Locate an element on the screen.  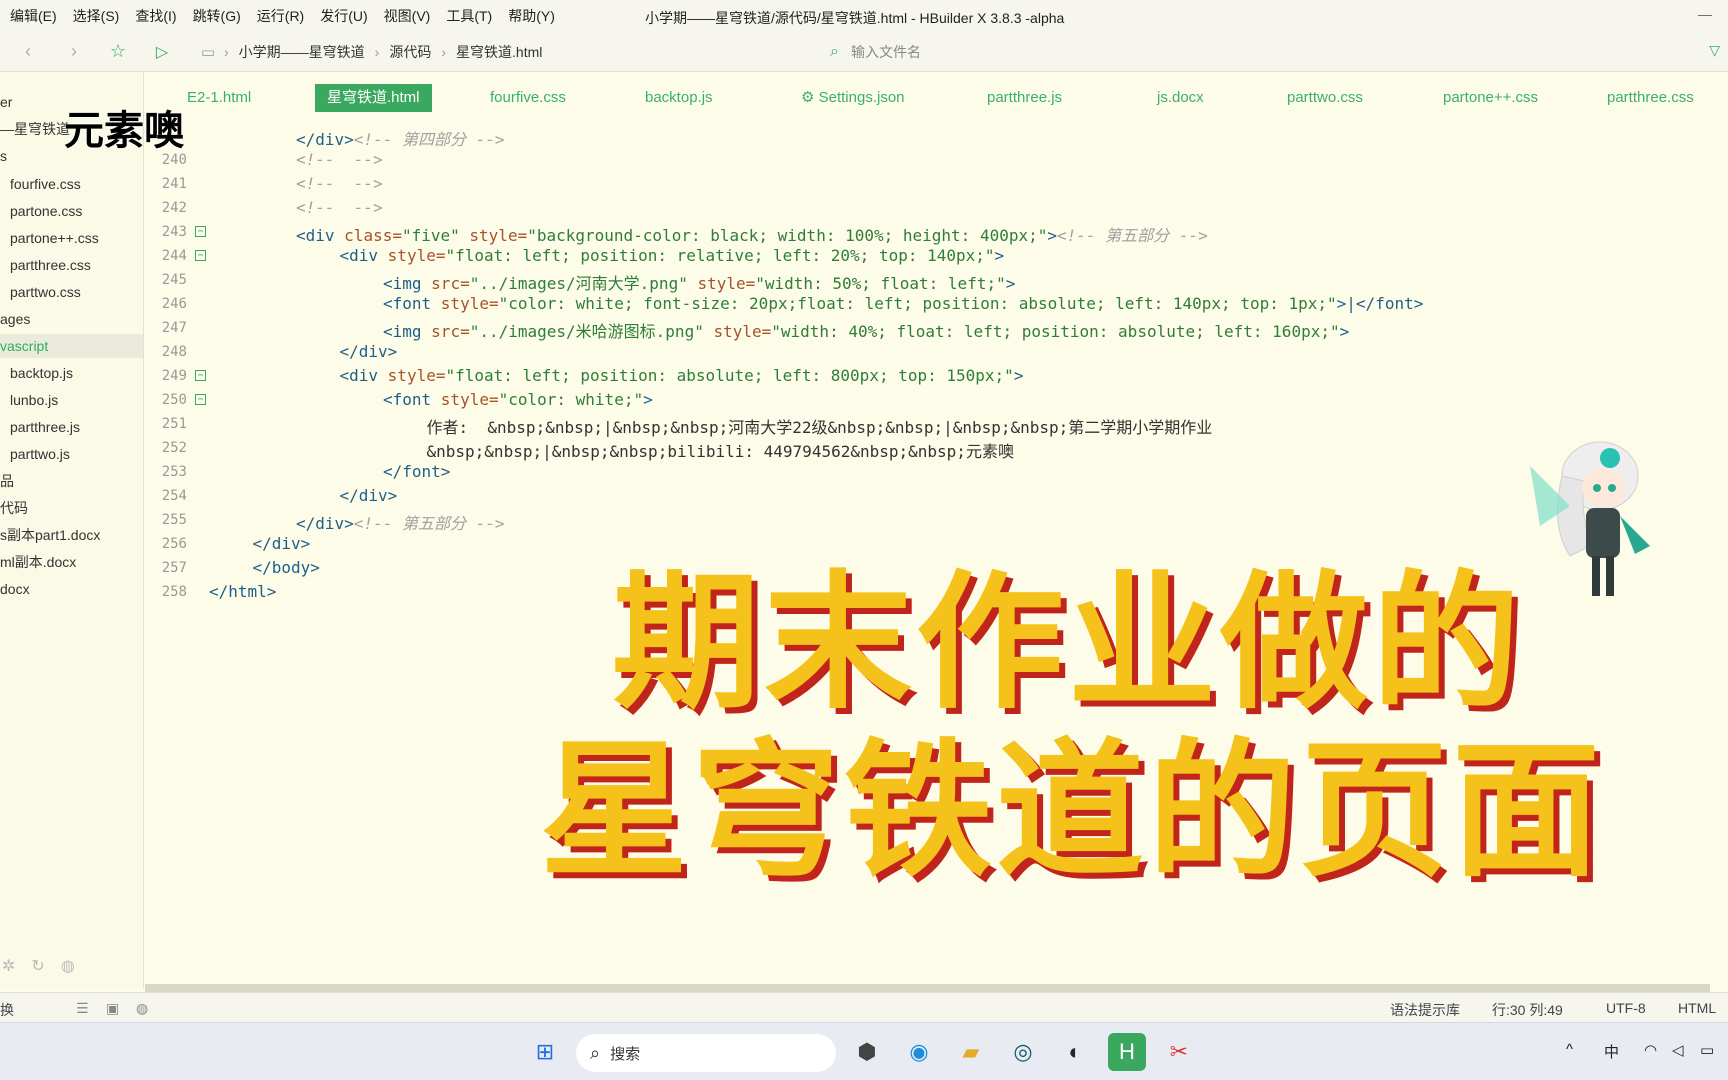
app-cube-icon: ⬢ is located at coordinates (867, 1052).